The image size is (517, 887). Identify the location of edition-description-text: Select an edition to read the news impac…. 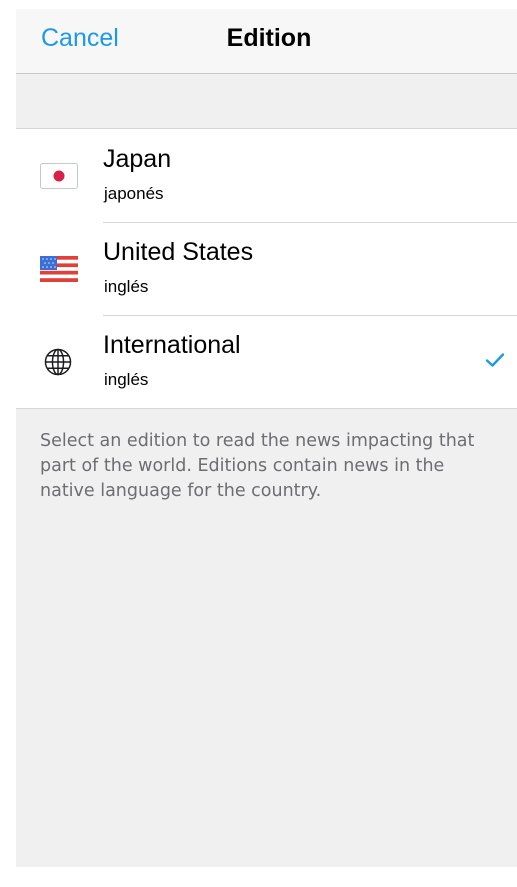
(257, 466).